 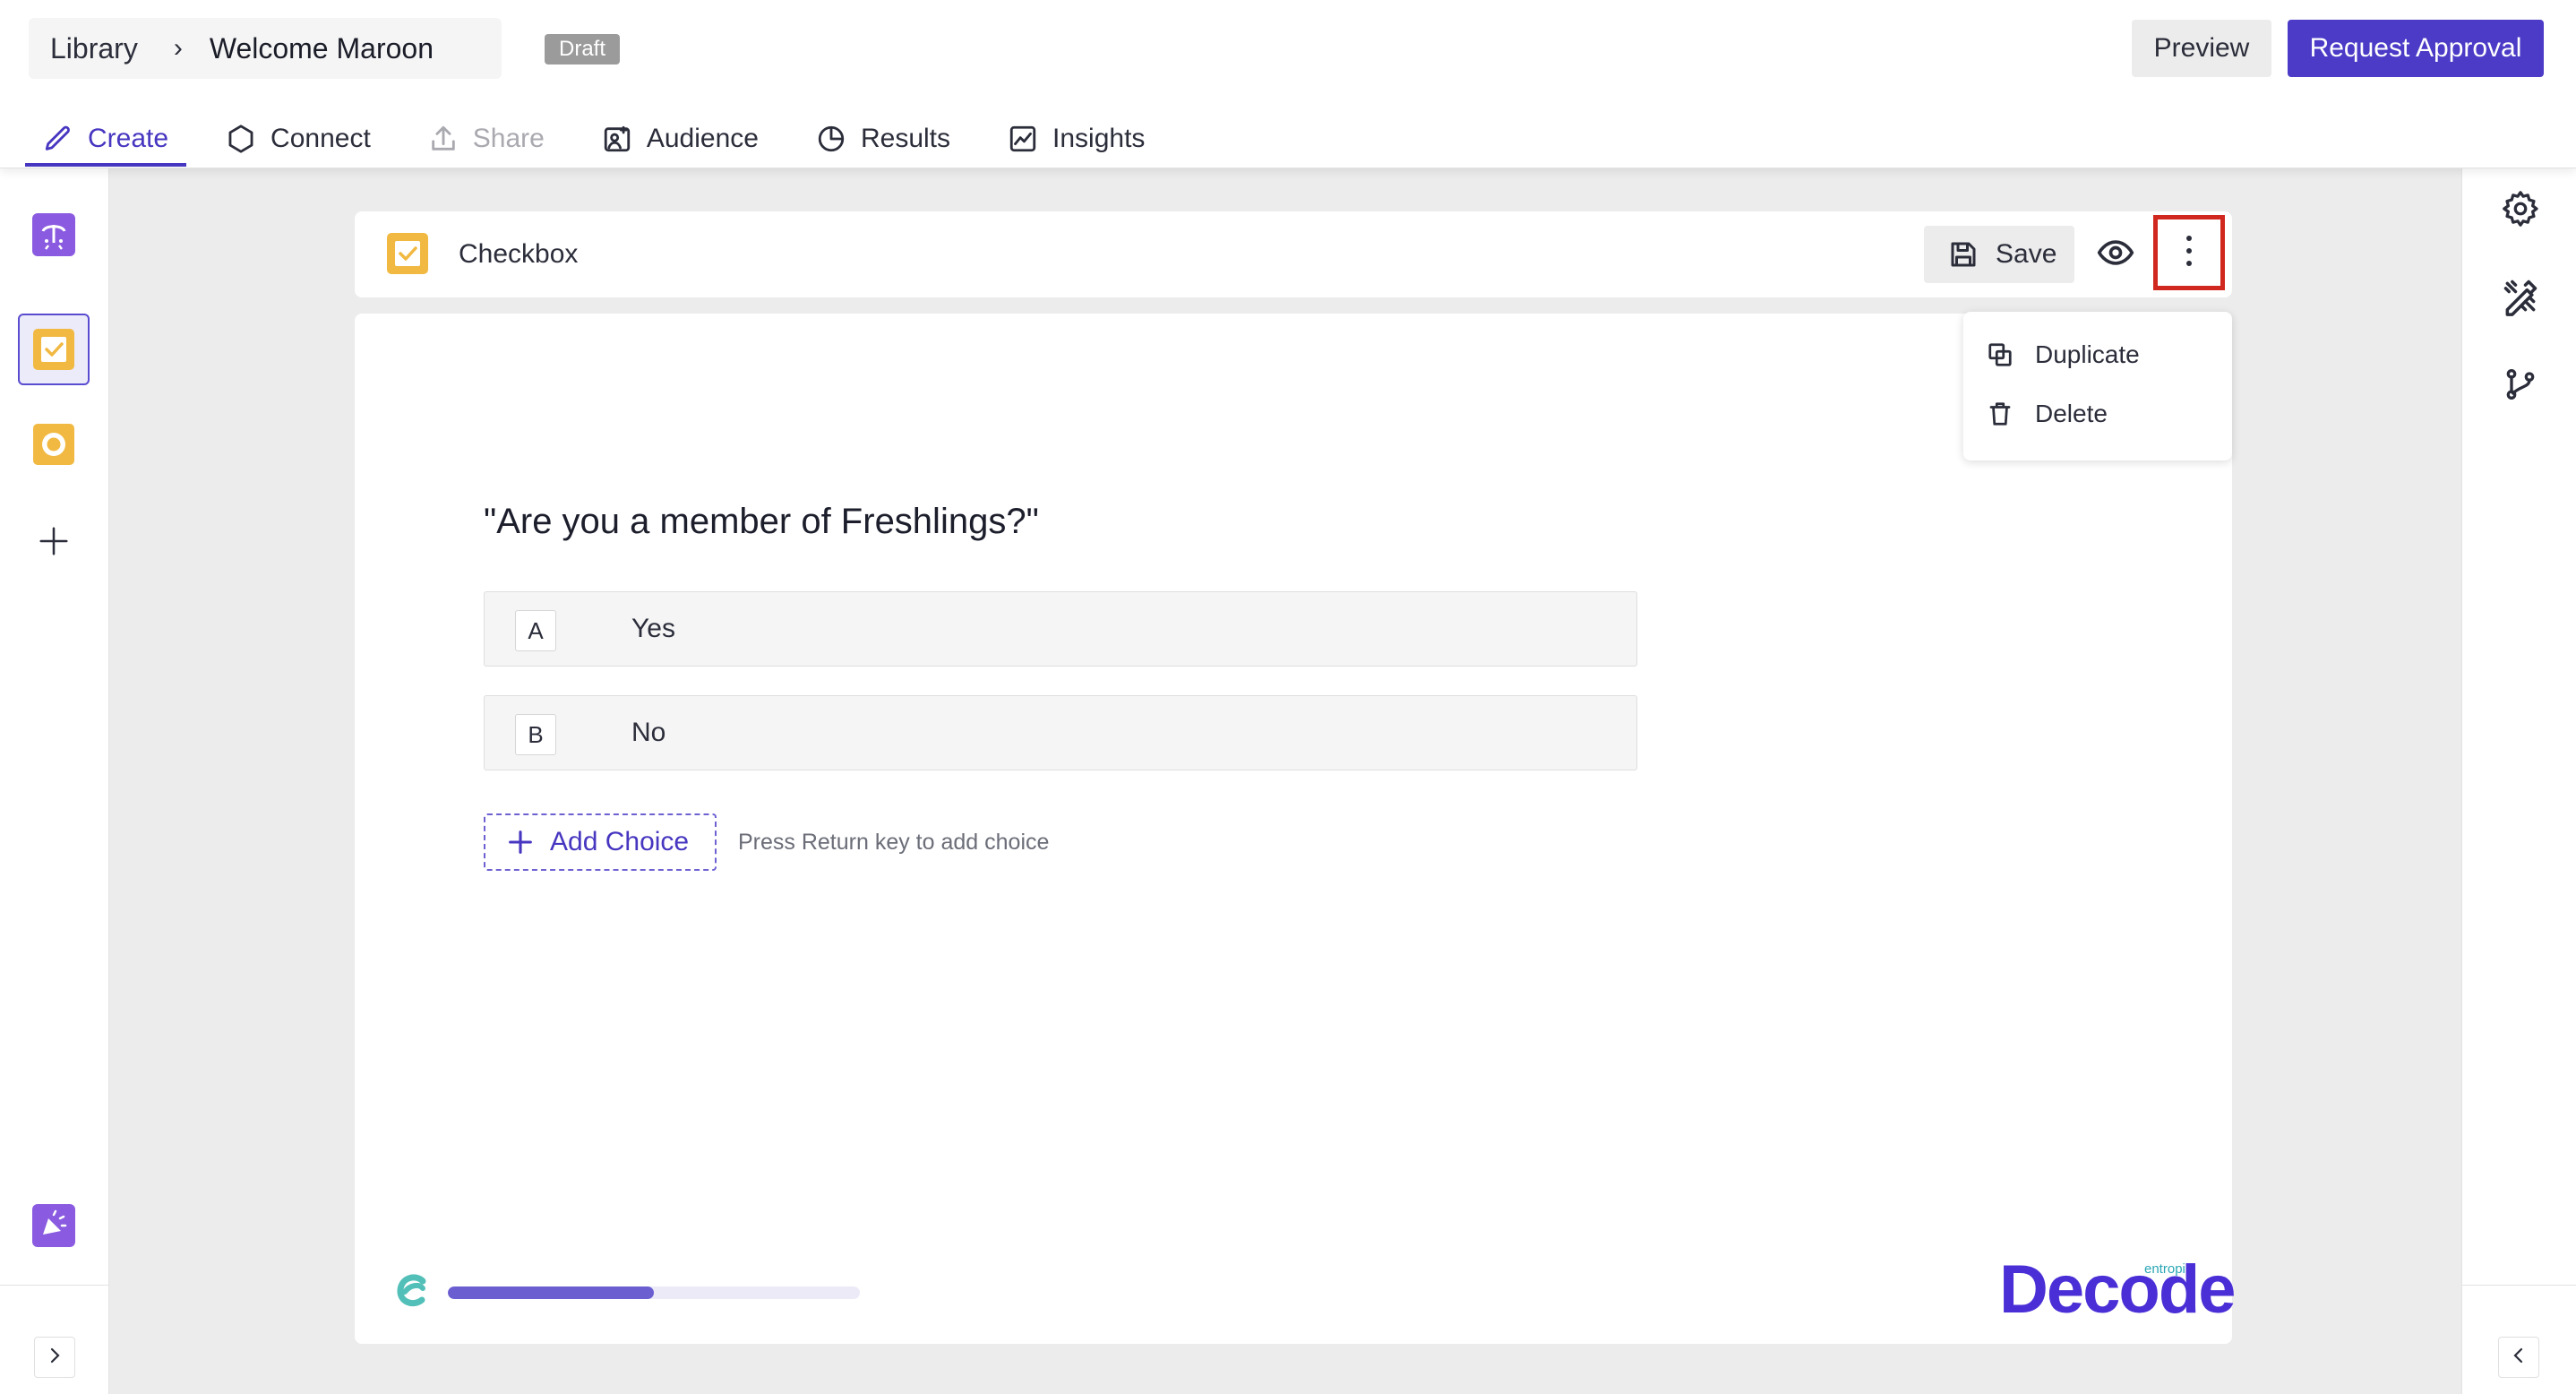 What do you see at coordinates (583, 49) in the screenshot?
I see `status-badge: Draft` at bounding box center [583, 49].